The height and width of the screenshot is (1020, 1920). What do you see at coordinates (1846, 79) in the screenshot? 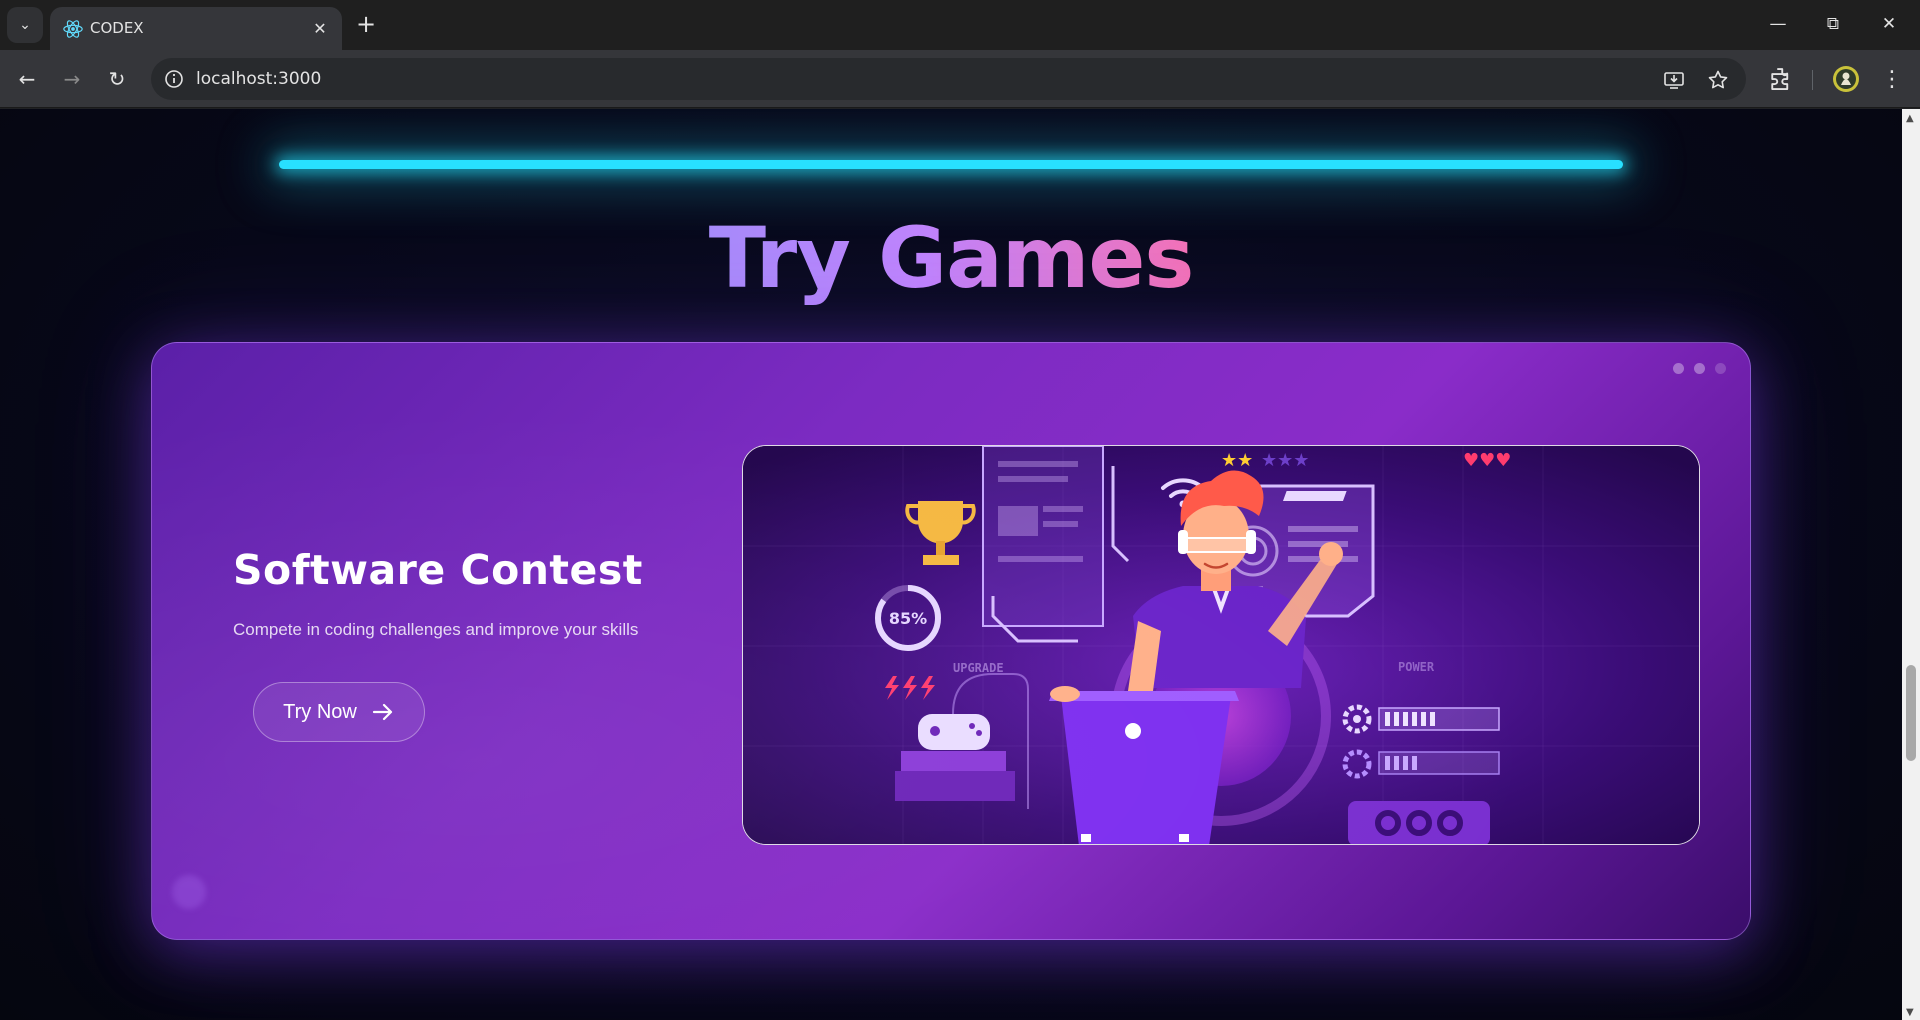
I see `profile-avatar-icon` at bounding box center [1846, 79].